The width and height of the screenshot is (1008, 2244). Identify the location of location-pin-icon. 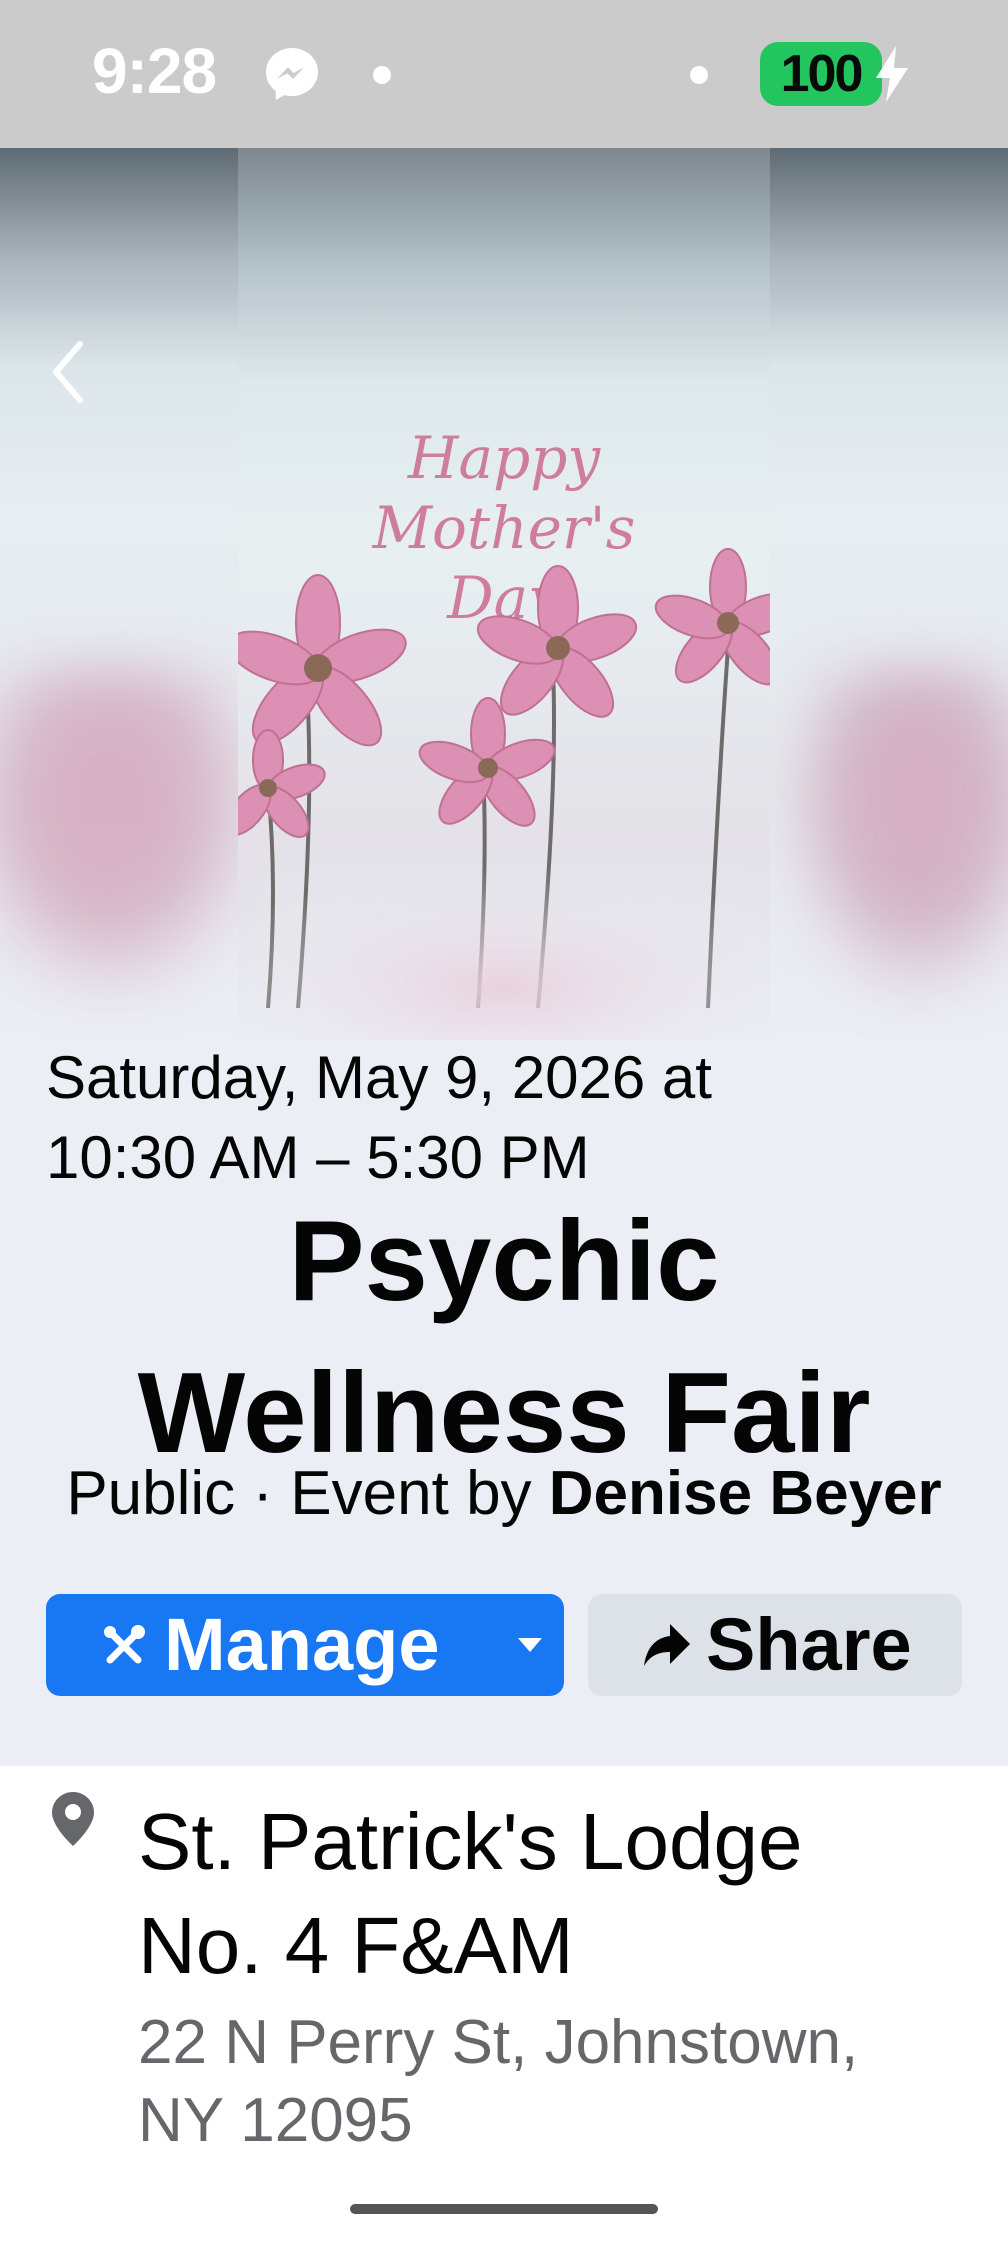
(73, 1819).